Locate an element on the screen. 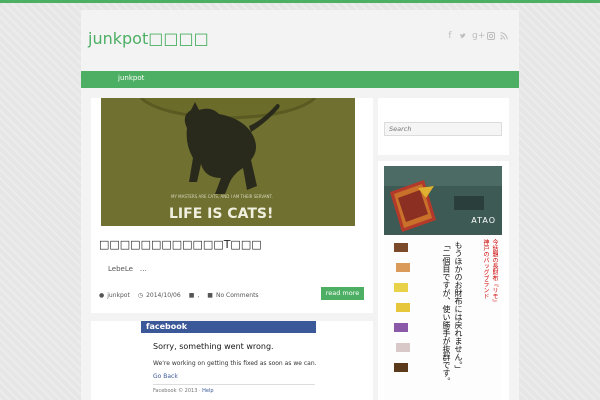 The image size is (600, 400). comment-icon: ■ is located at coordinates (210, 295).